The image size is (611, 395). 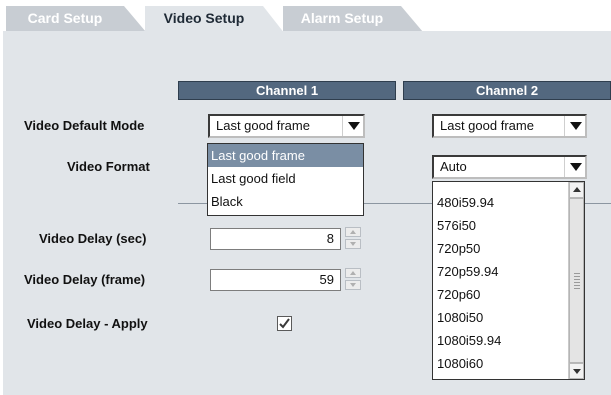 I want to click on tab-video-setup-label: Video Setup, so click(x=204, y=18).